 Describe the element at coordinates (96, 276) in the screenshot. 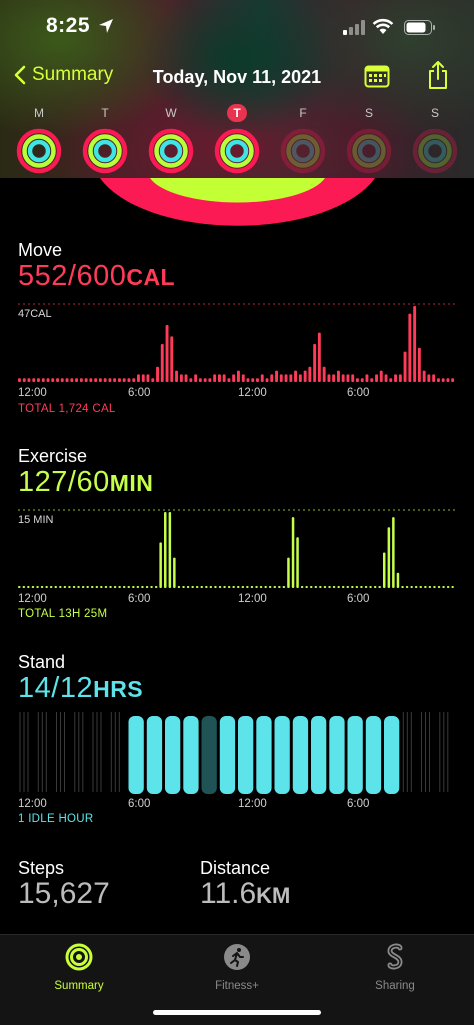

I see `move-value: 552/600CAL` at that location.